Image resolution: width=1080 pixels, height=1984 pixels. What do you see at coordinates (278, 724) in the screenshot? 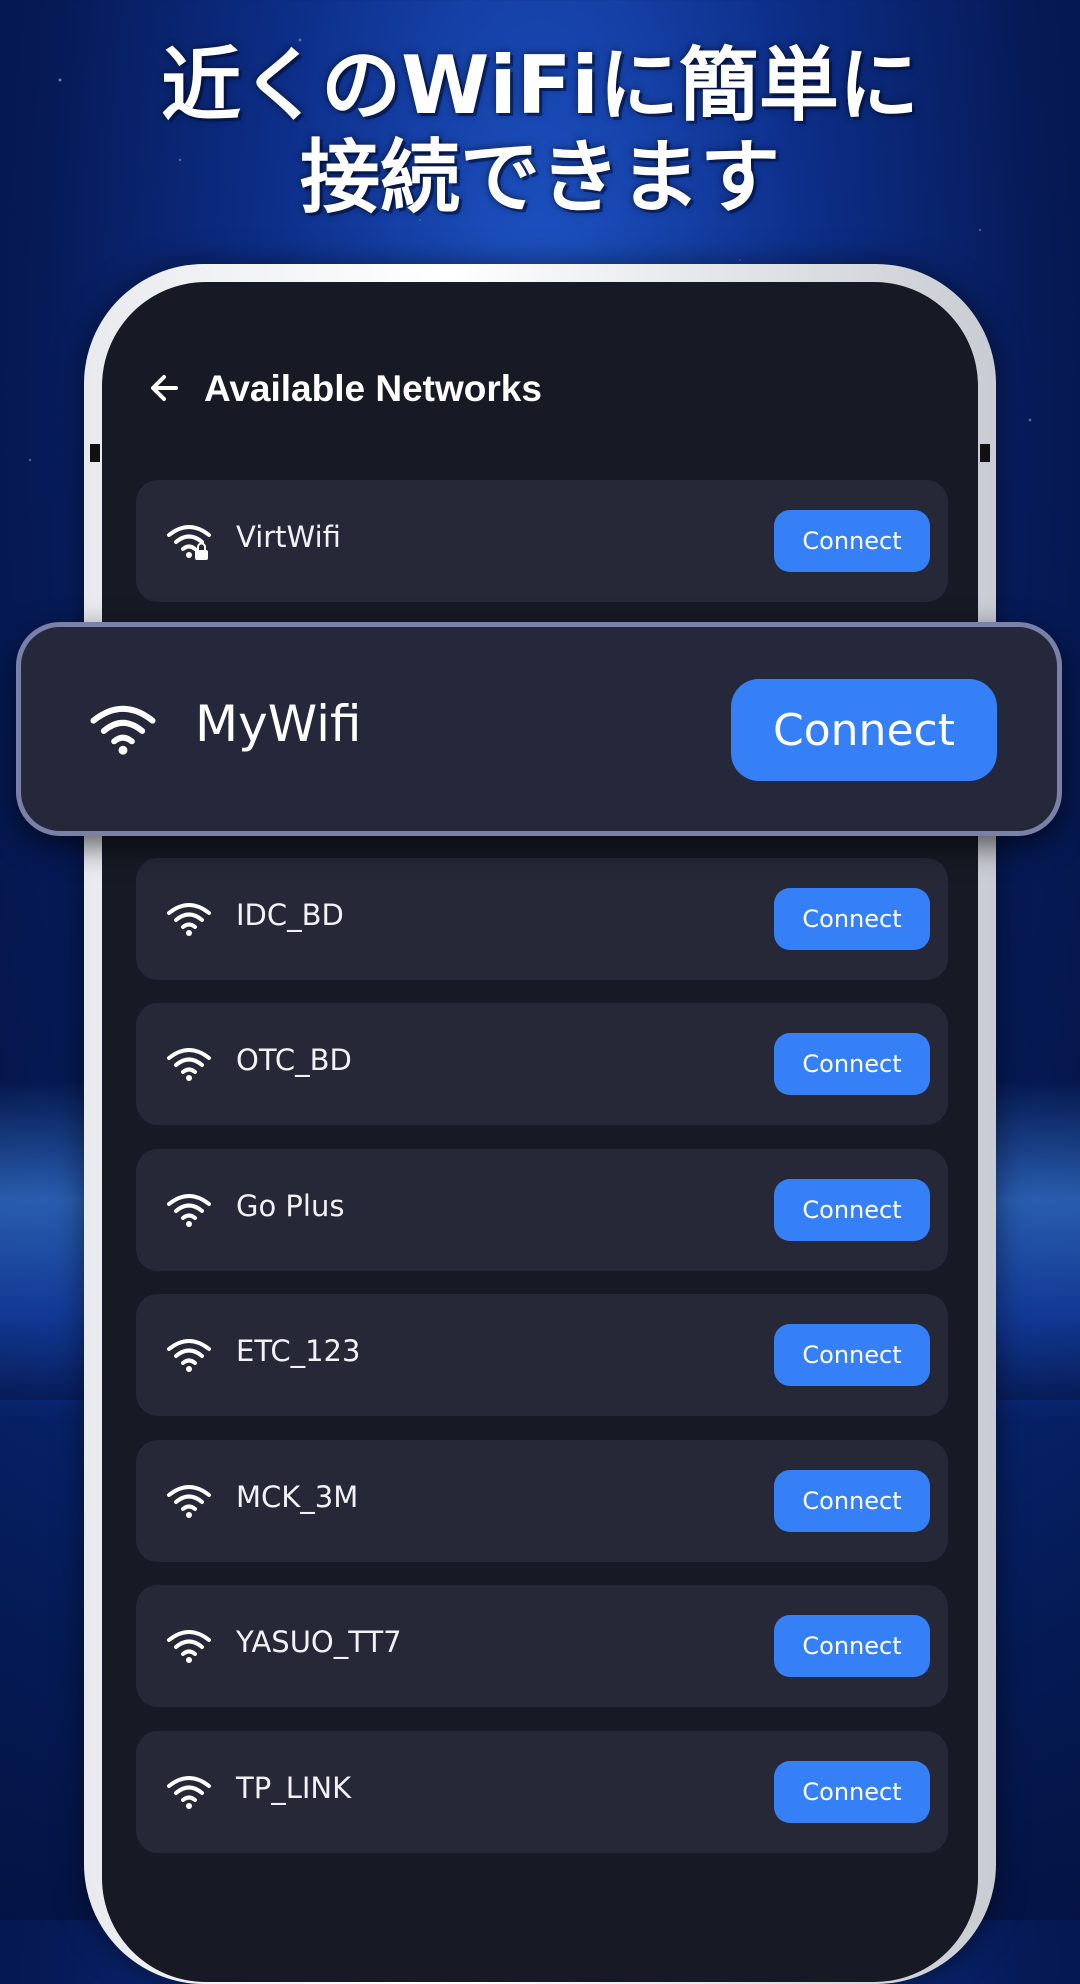
I see `network-name: MyWifi` at bounding box center [278, 724].